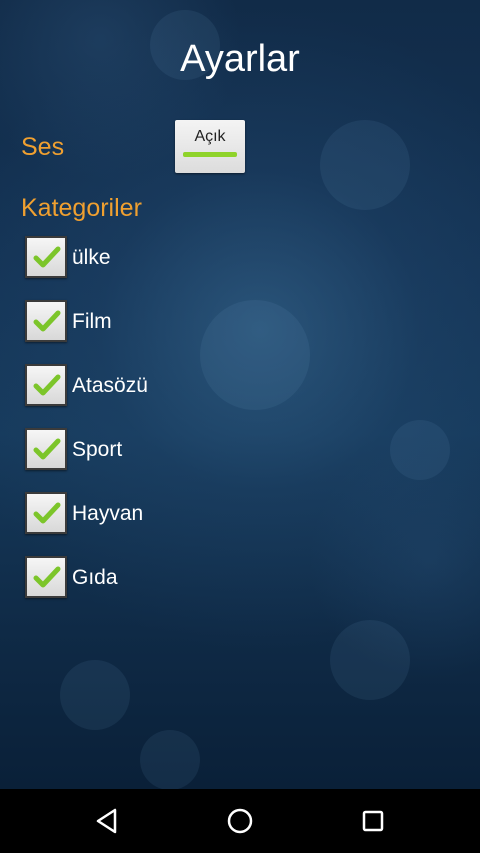 This screenshot has height=853, width=480. Describe the element at coordinates (210, 146) in the screenshot. I see `sound-toggle-button: Açık` at that location.